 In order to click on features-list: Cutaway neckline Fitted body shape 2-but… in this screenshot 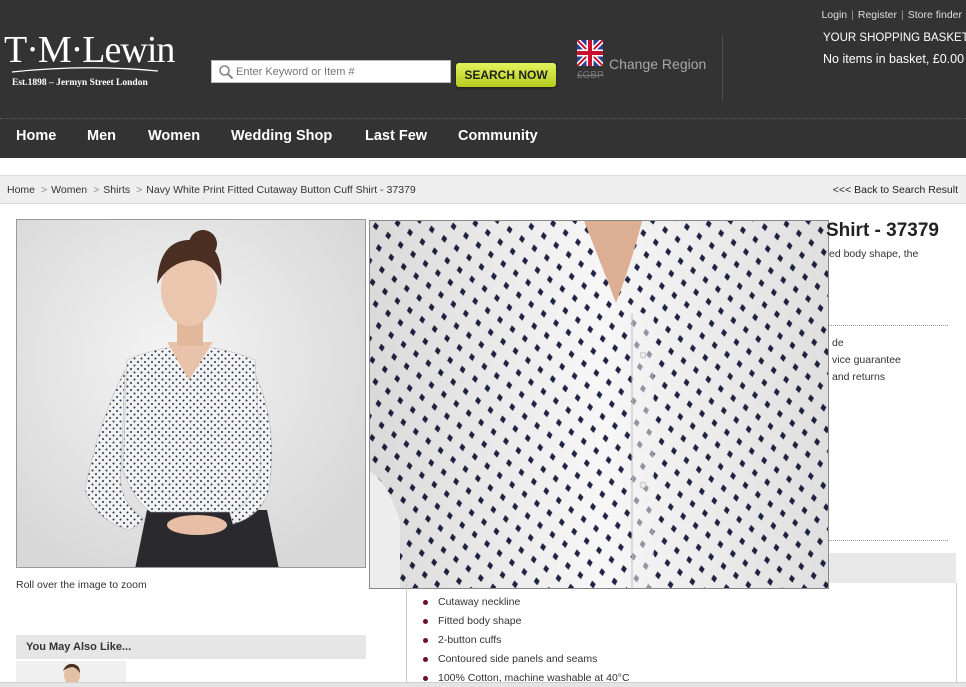, I will do `click(526, 641)`.